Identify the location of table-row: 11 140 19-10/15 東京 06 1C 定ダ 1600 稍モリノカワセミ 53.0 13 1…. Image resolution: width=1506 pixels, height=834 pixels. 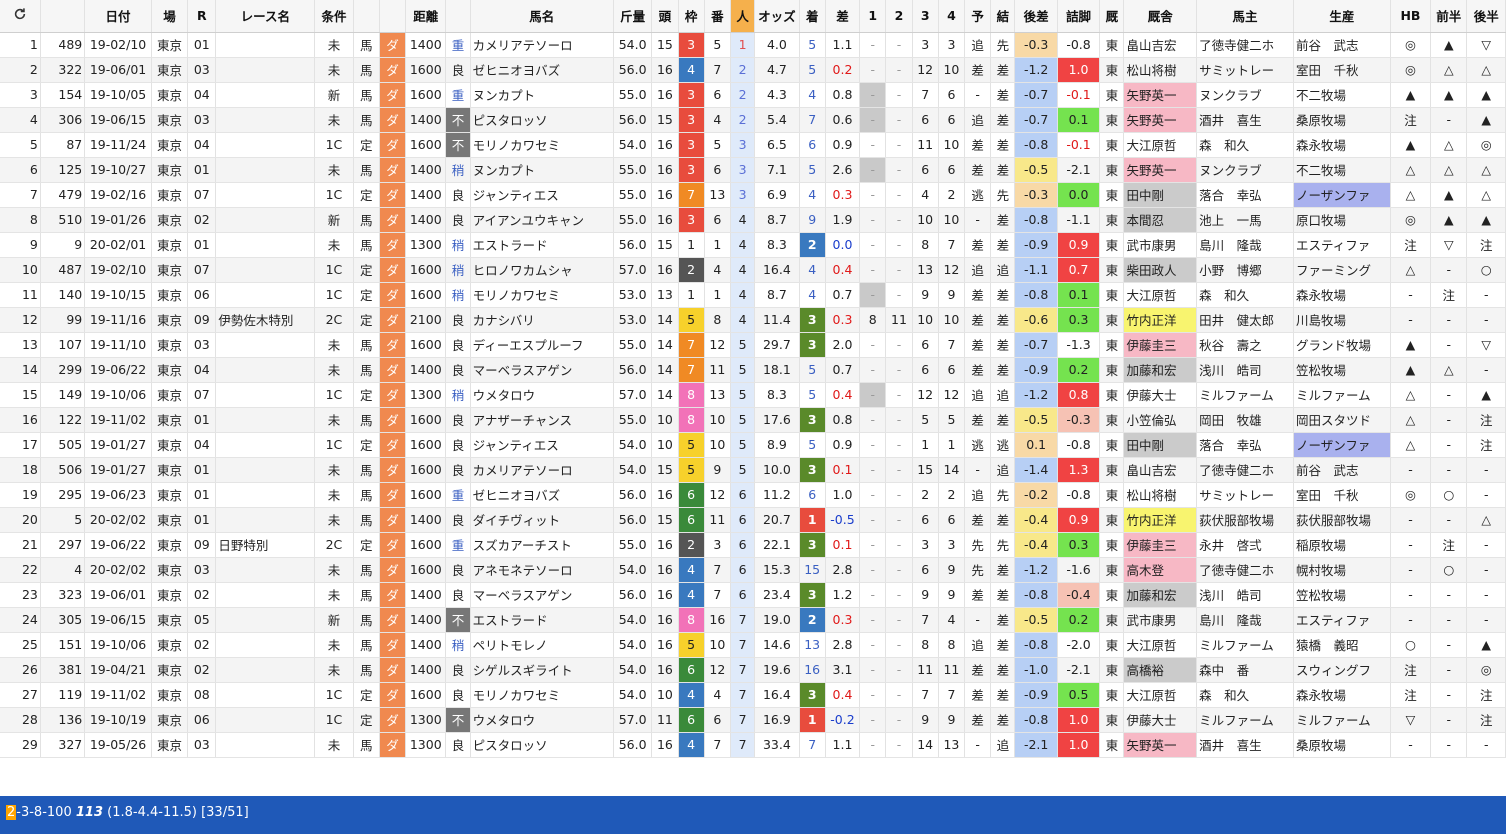
(753, 295).